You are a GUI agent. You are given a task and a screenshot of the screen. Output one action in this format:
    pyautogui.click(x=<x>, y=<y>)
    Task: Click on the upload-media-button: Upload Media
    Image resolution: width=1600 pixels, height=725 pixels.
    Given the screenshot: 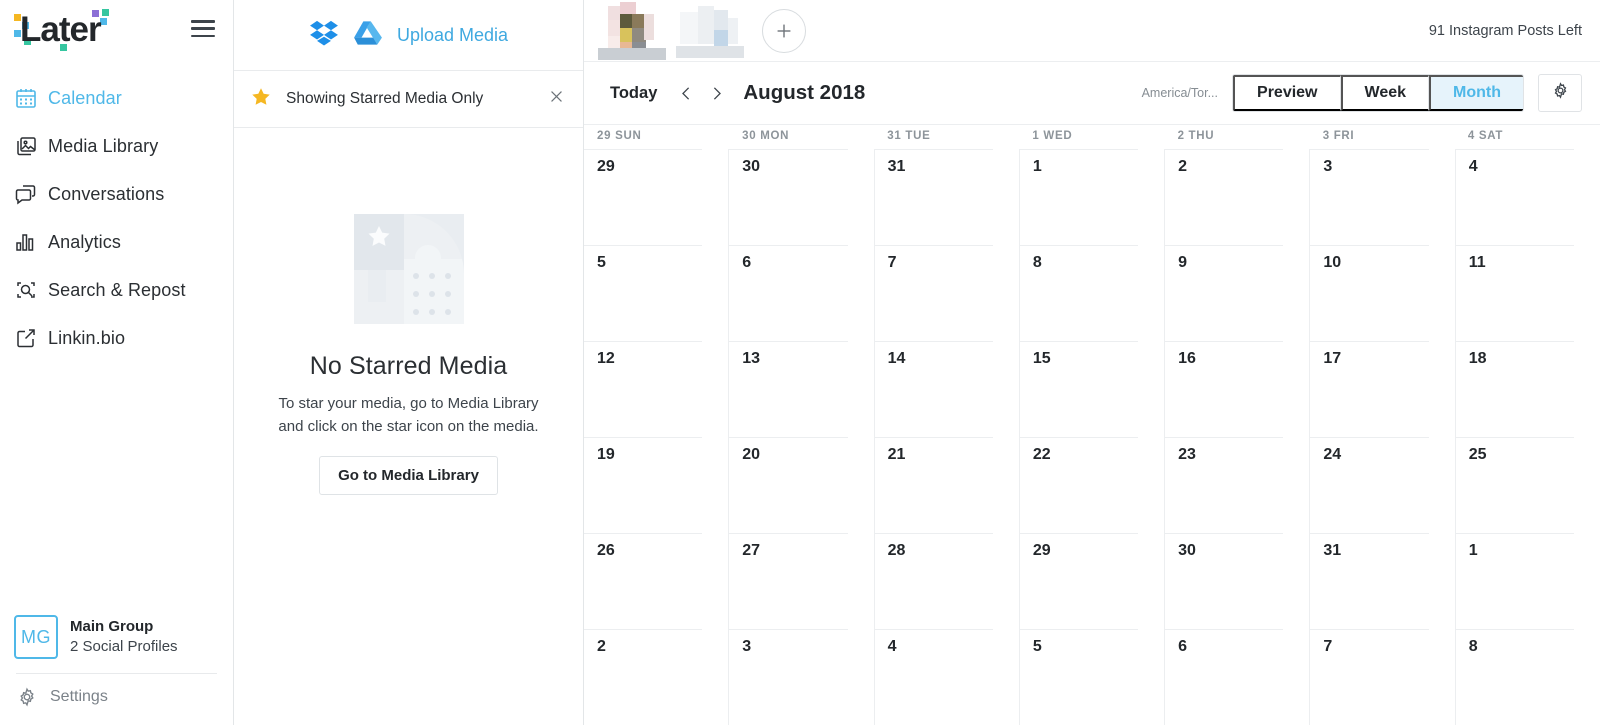 What is the action you would take?
    pyautogui.click(x=452, y=35)
    